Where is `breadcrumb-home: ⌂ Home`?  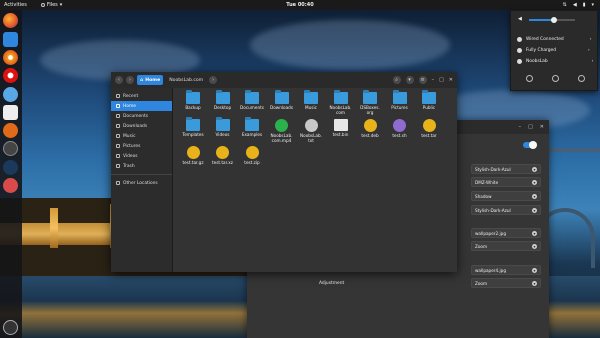 breadcrumb-home: ⌂ Home is located at coordinates (150, 80).